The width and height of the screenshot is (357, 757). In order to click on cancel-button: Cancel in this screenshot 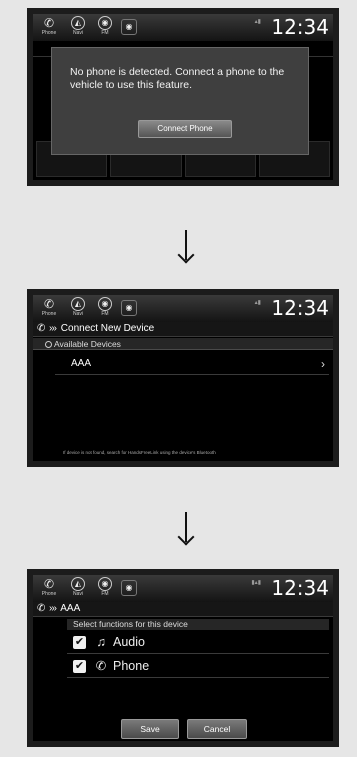, I will do `click(217, 729)`.